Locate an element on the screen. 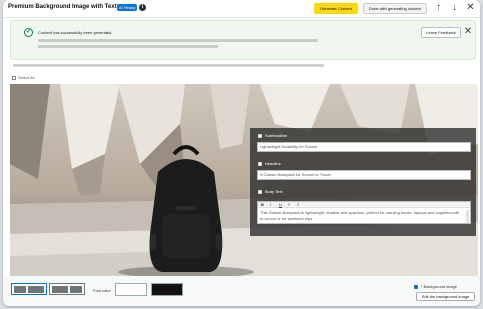 This screenshot has height=309, width=483. headline-checkbox is located at coordinates (260, 164).